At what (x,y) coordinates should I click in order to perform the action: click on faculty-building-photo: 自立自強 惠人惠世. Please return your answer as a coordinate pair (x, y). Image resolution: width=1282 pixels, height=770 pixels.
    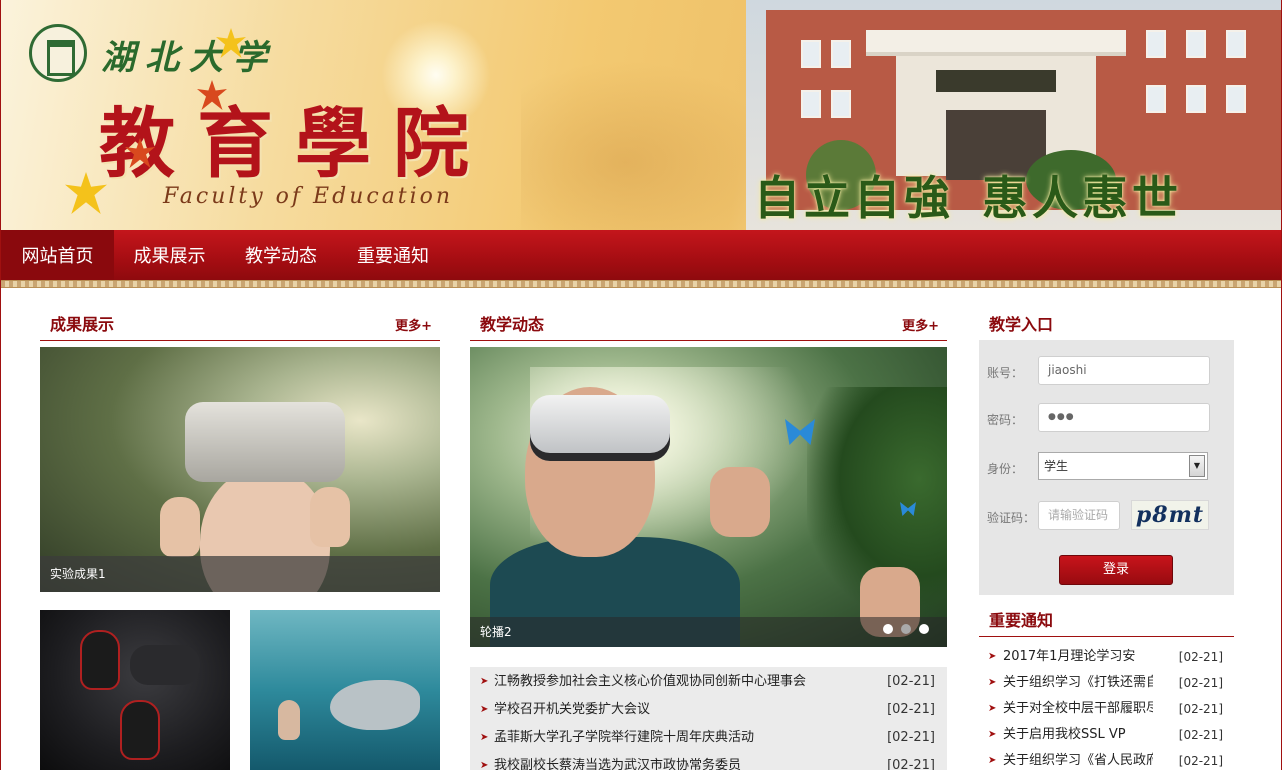
    Looking at the image, I should click on (1013, 115).